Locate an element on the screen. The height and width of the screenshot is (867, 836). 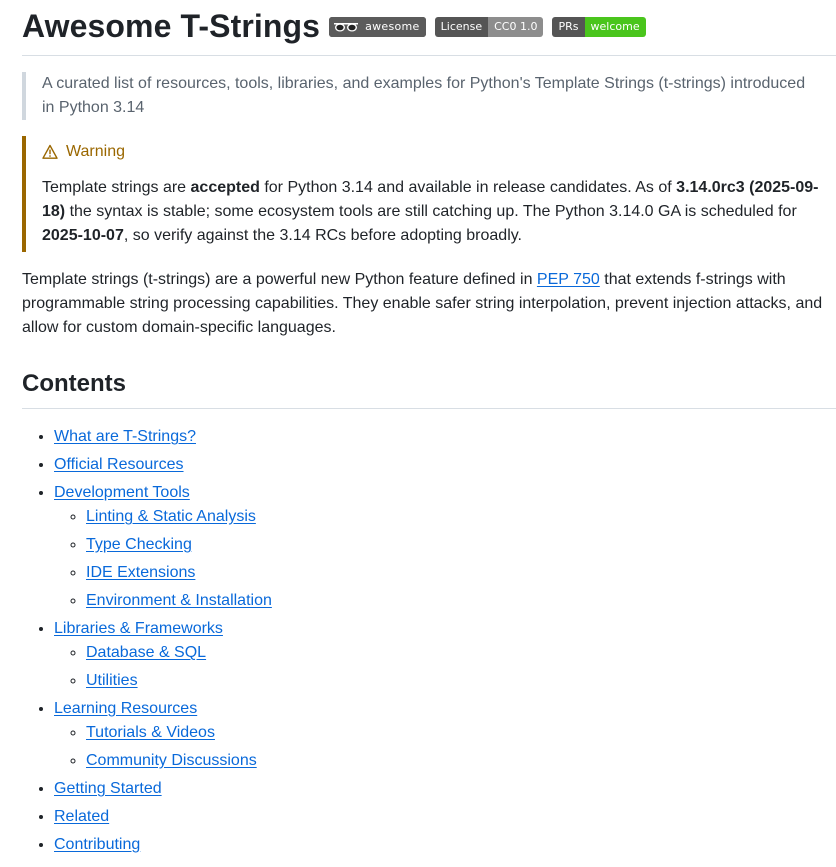
toc-link-development-tools: Development Tools is located at coordinates (122, 492).